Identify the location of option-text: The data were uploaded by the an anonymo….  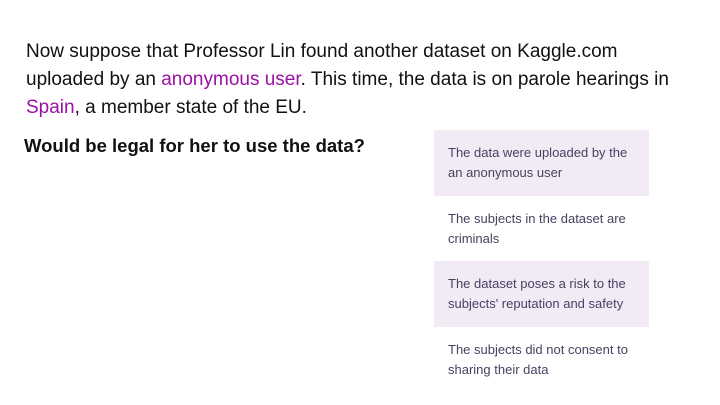
(538, 162).